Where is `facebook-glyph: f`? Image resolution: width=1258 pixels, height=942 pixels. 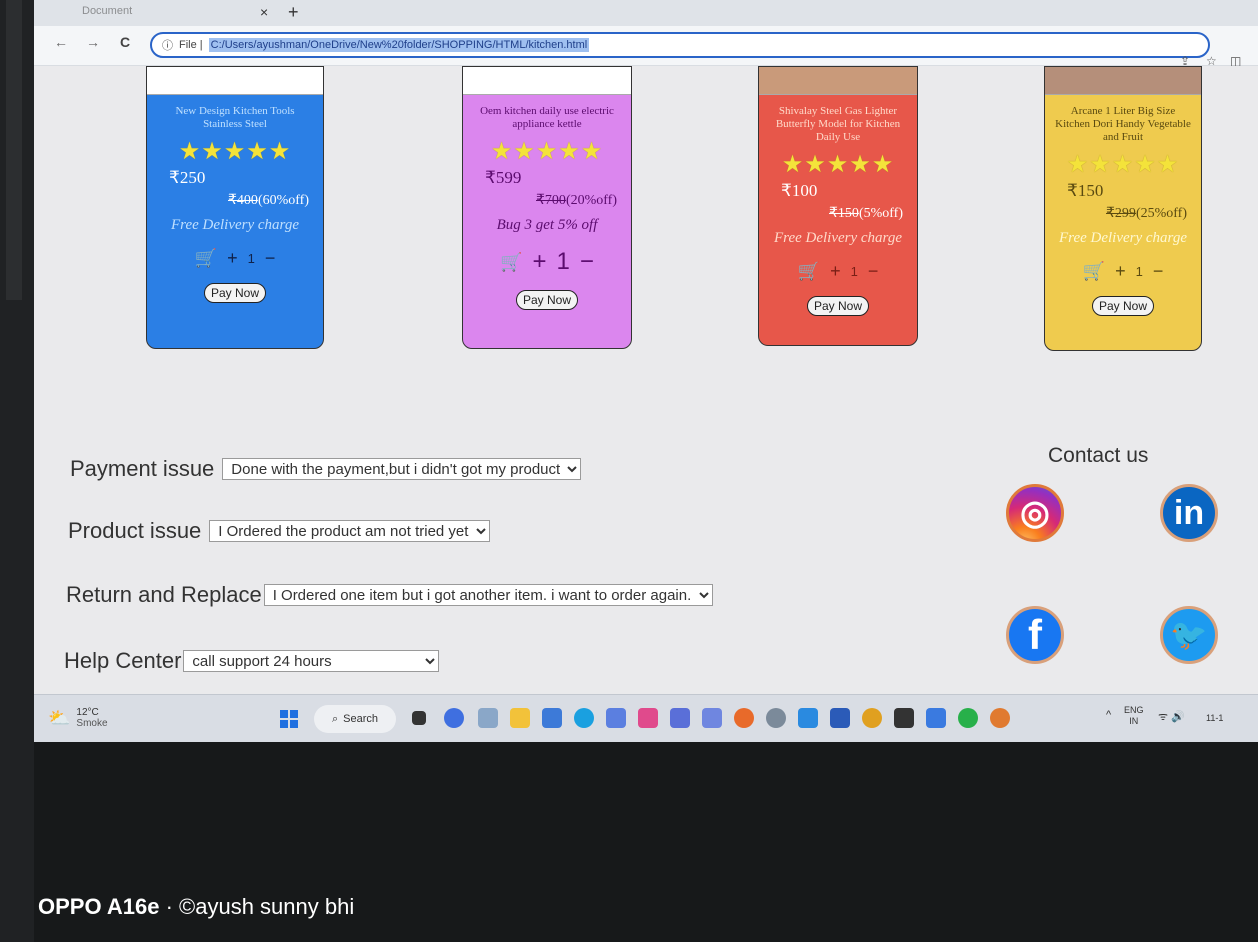
facebook-glyph: f is located at coordinates (1035, 634).